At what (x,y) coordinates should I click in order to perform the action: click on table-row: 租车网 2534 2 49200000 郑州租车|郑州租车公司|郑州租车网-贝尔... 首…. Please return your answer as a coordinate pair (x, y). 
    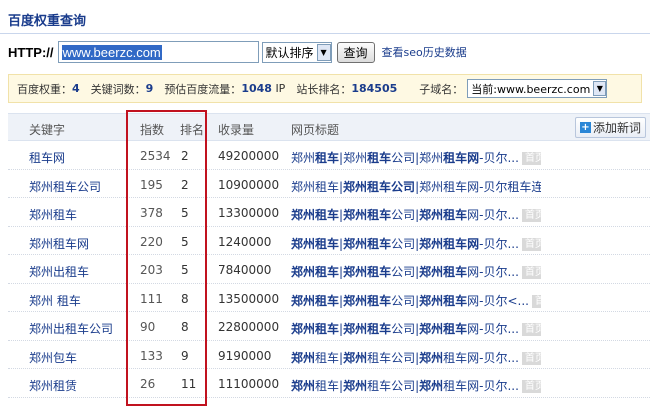
    Looking at the image, I should click on (329, 155).